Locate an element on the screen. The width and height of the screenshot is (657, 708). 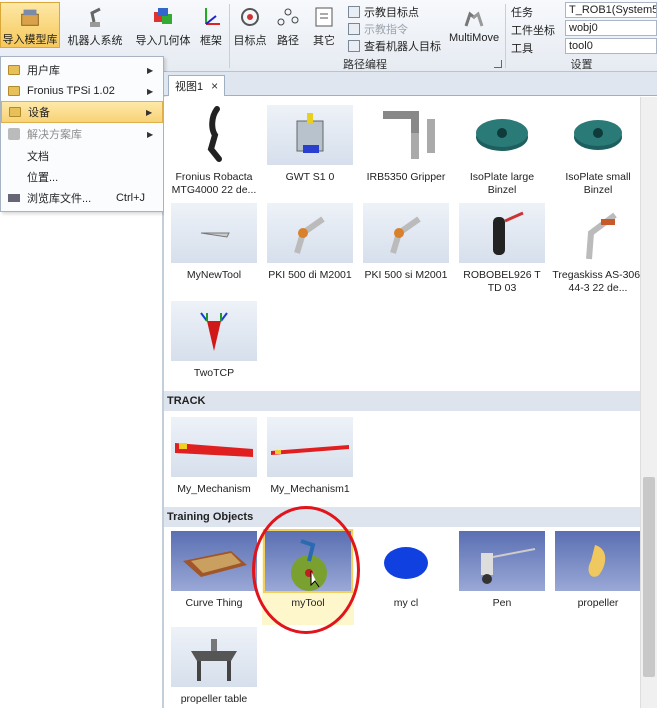
menu-shortcut: Ctrl+J is located at coordinates (130, 198).